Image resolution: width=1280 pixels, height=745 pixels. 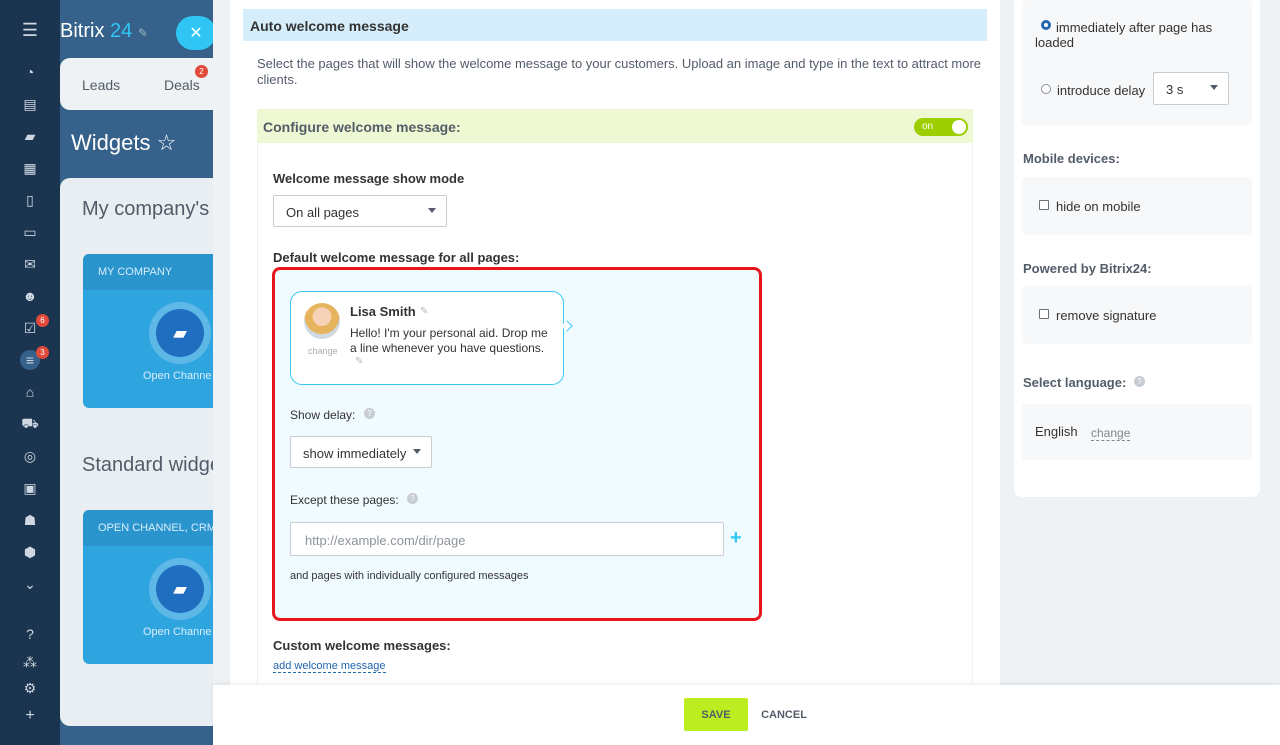 What do you see at coordinates (101, 85) in the screenshot?
I see `tab-leads: Leads` at bounding box center [101, 85].